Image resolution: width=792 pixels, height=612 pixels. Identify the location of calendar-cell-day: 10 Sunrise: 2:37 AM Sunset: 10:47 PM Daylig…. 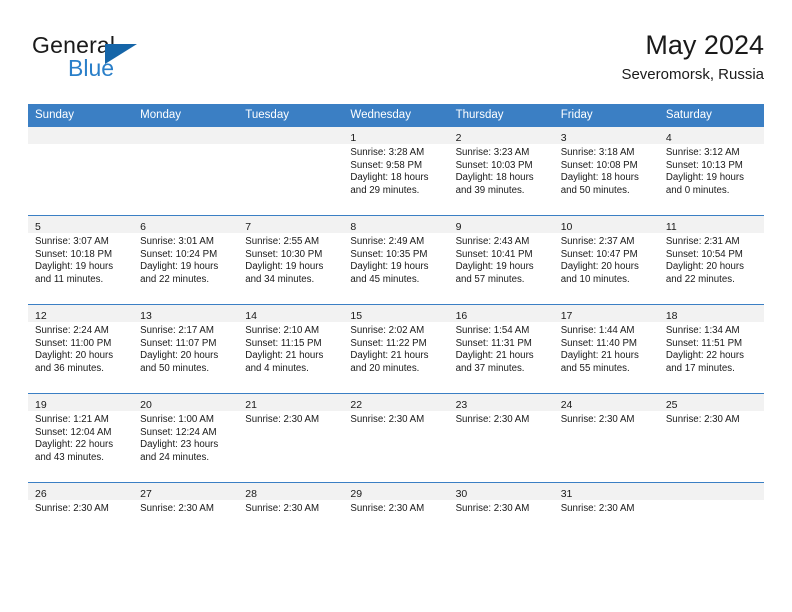
(606, 260).